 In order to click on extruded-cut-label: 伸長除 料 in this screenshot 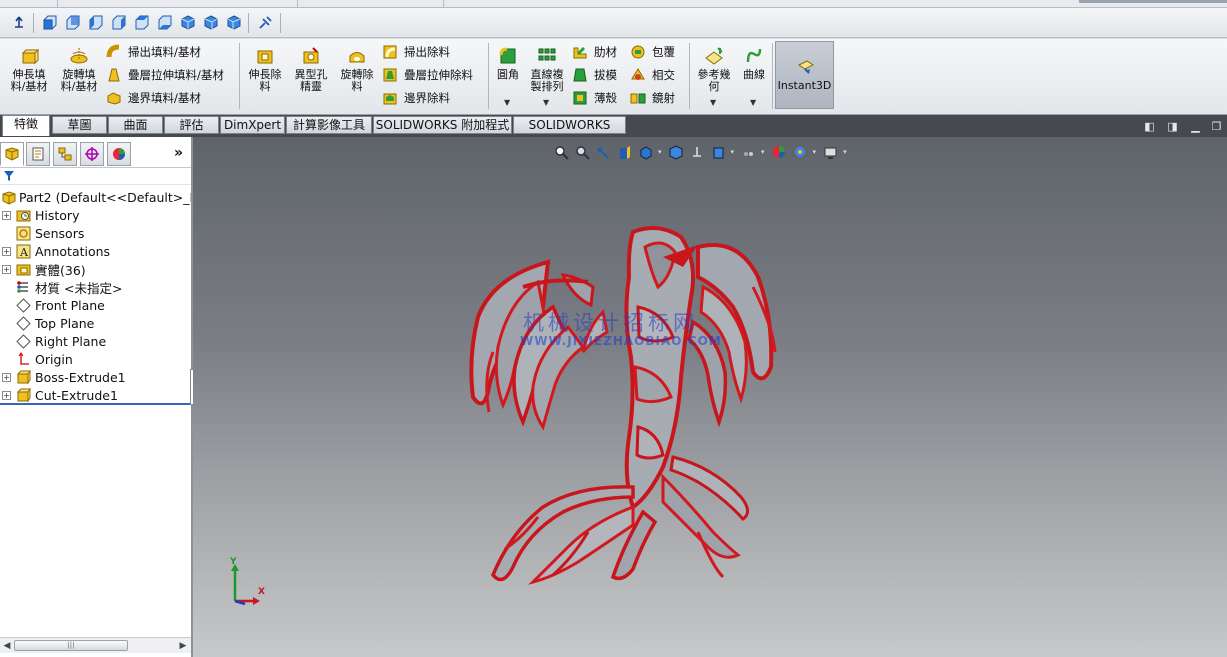, I will do `click(265, 80)`.